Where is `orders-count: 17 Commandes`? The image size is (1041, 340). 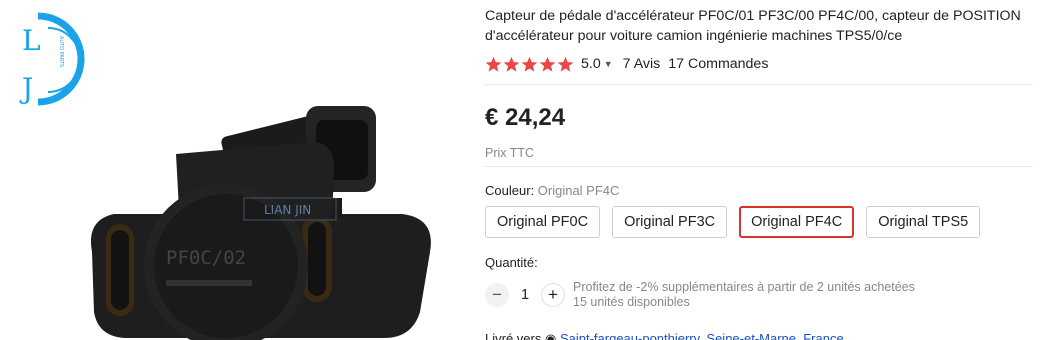 orders-count: 17 Commandes is located at coordinates (718, 64).